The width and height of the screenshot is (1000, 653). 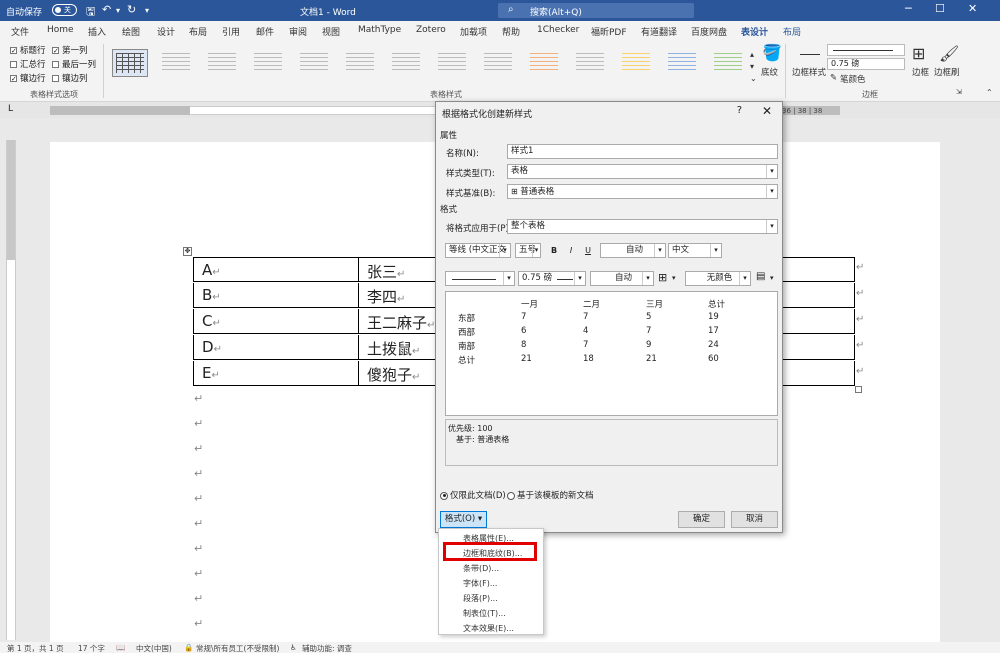 I want to click on table-cell: 王二麻子↵, so click(x=401, y=322).